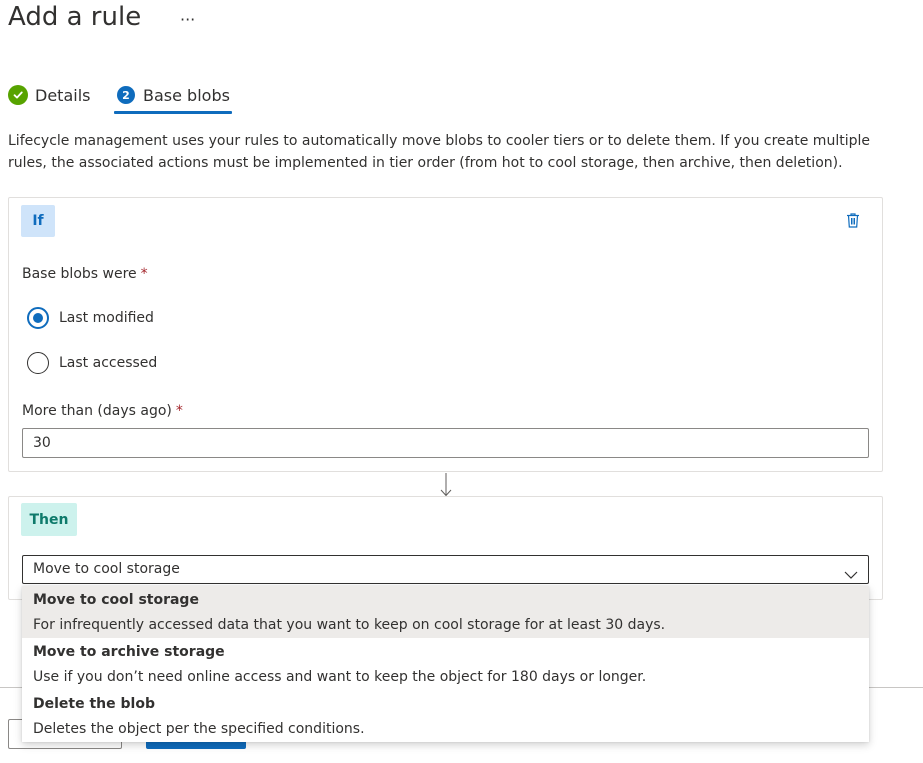  Describe the element at coordinates (116, 600) in the screenshot. I see `option-title: Move to cool storage` at that location.